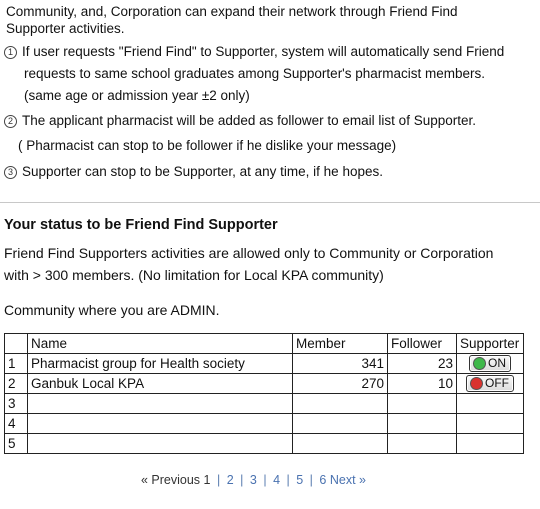 This screenshot has height=509, width=540. Describe the element at coordinates (422, 363) in the screenshot. I see `follower-count: 23` at that location.